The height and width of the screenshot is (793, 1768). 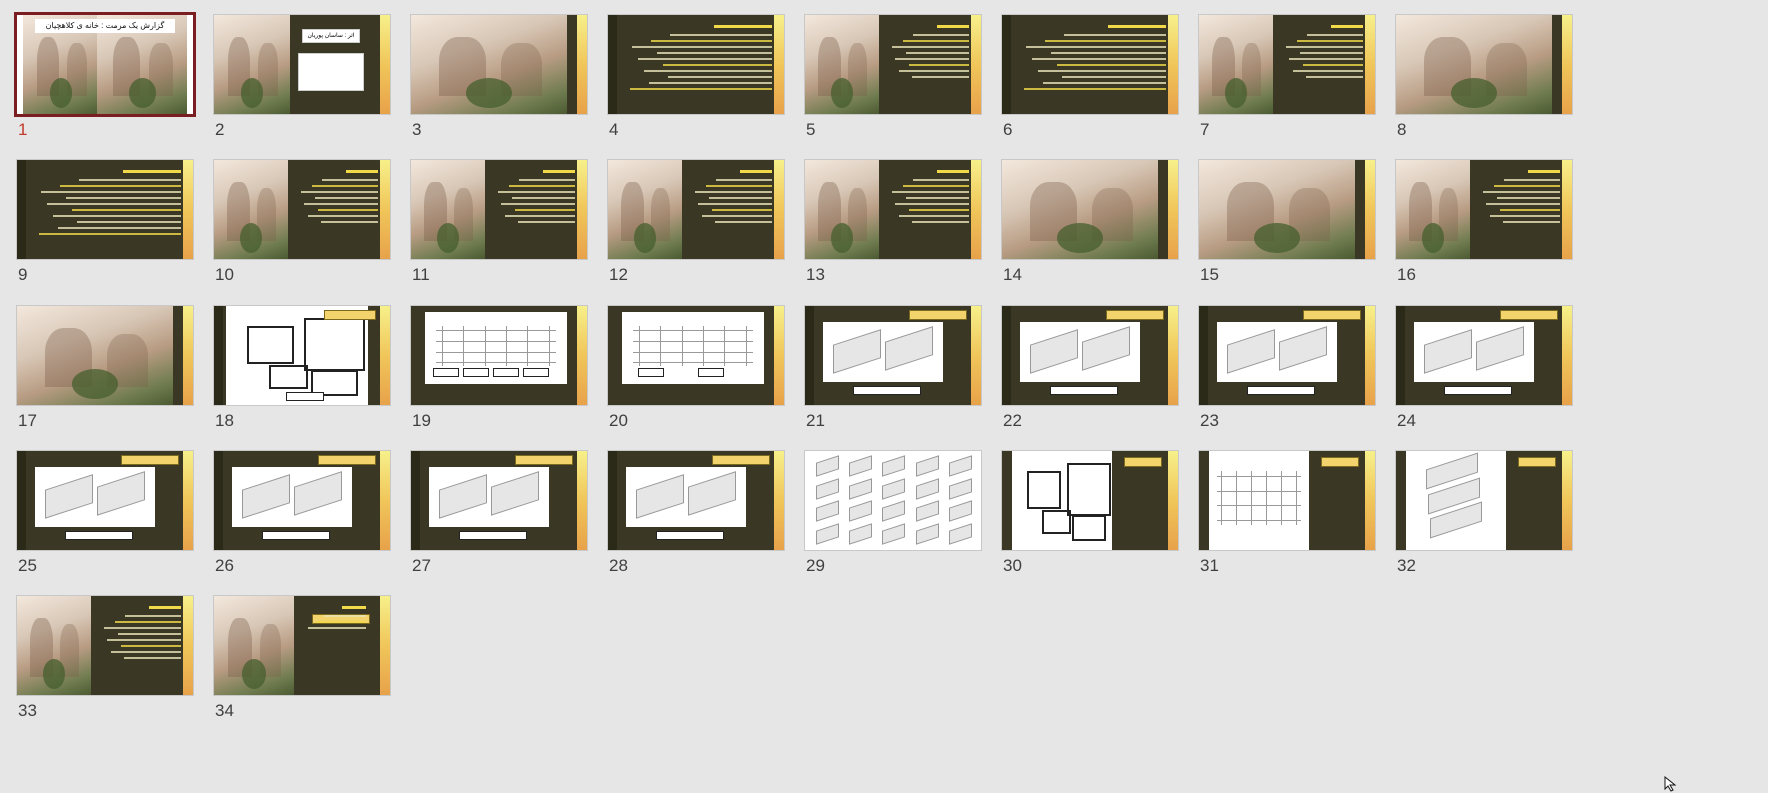 I want to click on slide-thumbnail-3: 3, so click(x=499, y=77).